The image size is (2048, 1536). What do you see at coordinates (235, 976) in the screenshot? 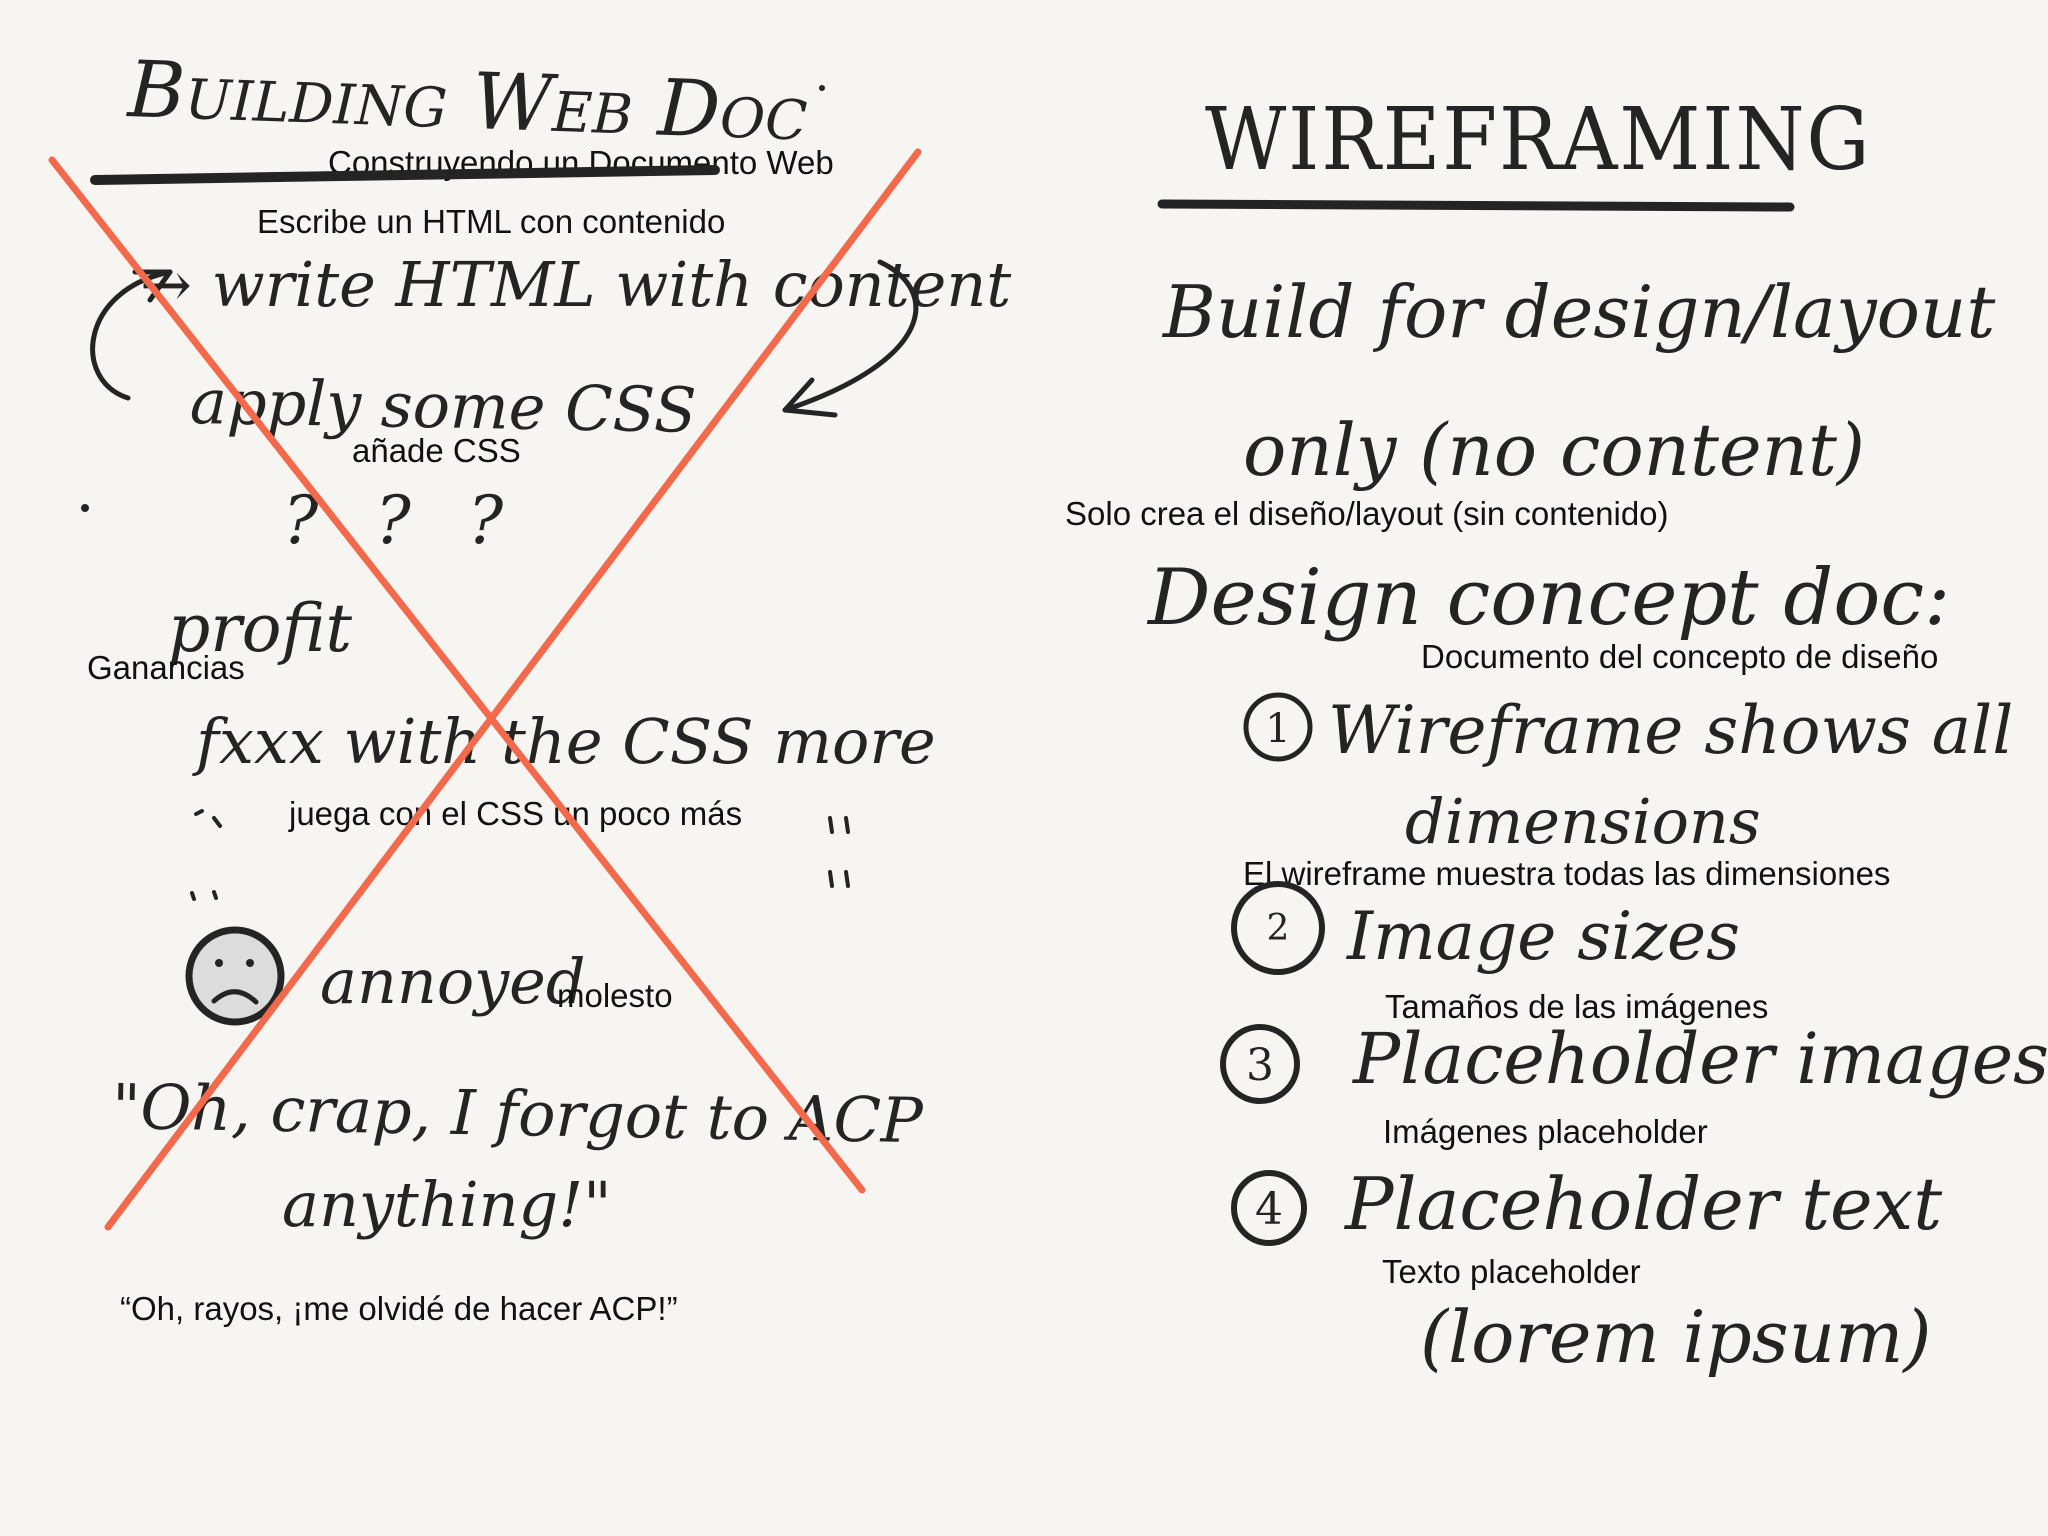
I see `sad-face-icon` at bounding box center [235, 976].